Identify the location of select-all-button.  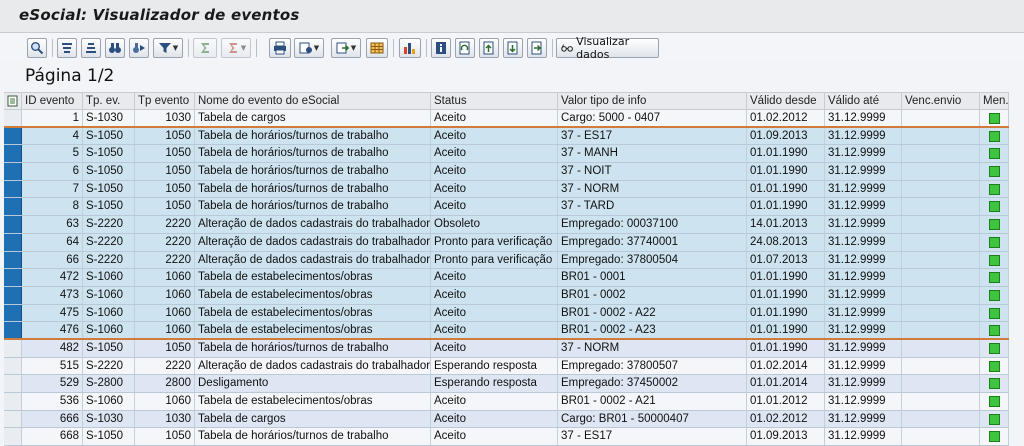
(13, 101).